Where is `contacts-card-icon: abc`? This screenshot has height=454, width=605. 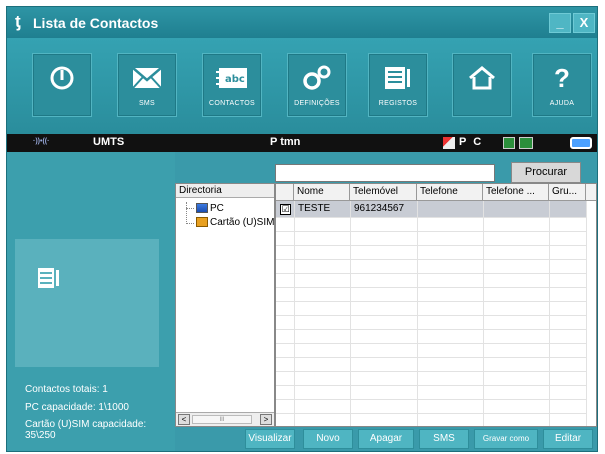
contacts-card-icon: abc is located at coordinates (232, 78).